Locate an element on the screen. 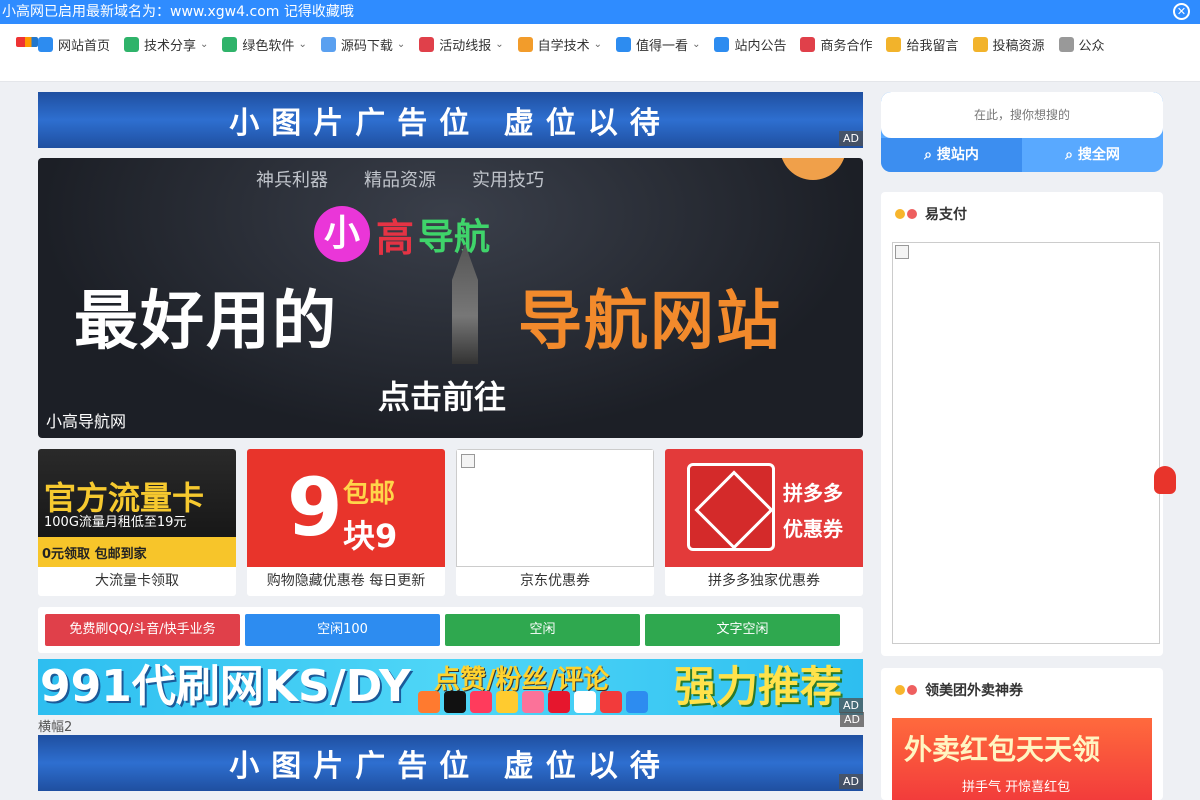  file-icon is located at coordinates (328, 44).